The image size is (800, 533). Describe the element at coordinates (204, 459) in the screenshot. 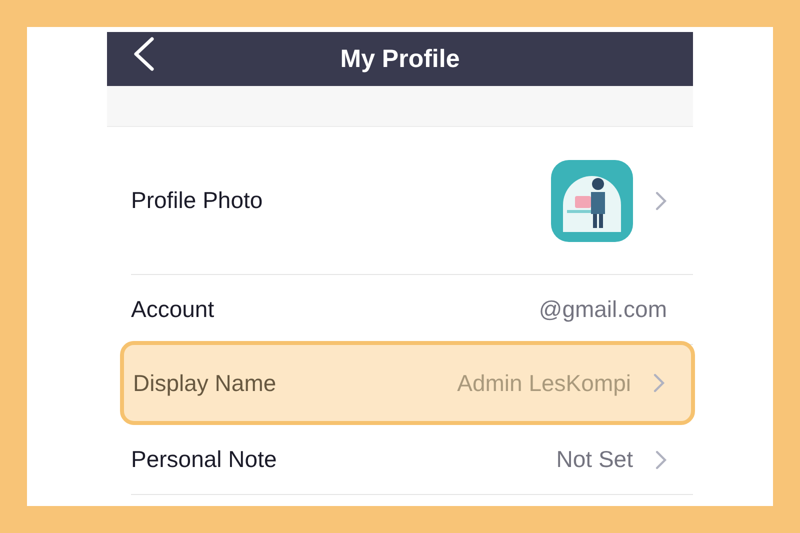

I see `row-label: Personal Note` at that location.